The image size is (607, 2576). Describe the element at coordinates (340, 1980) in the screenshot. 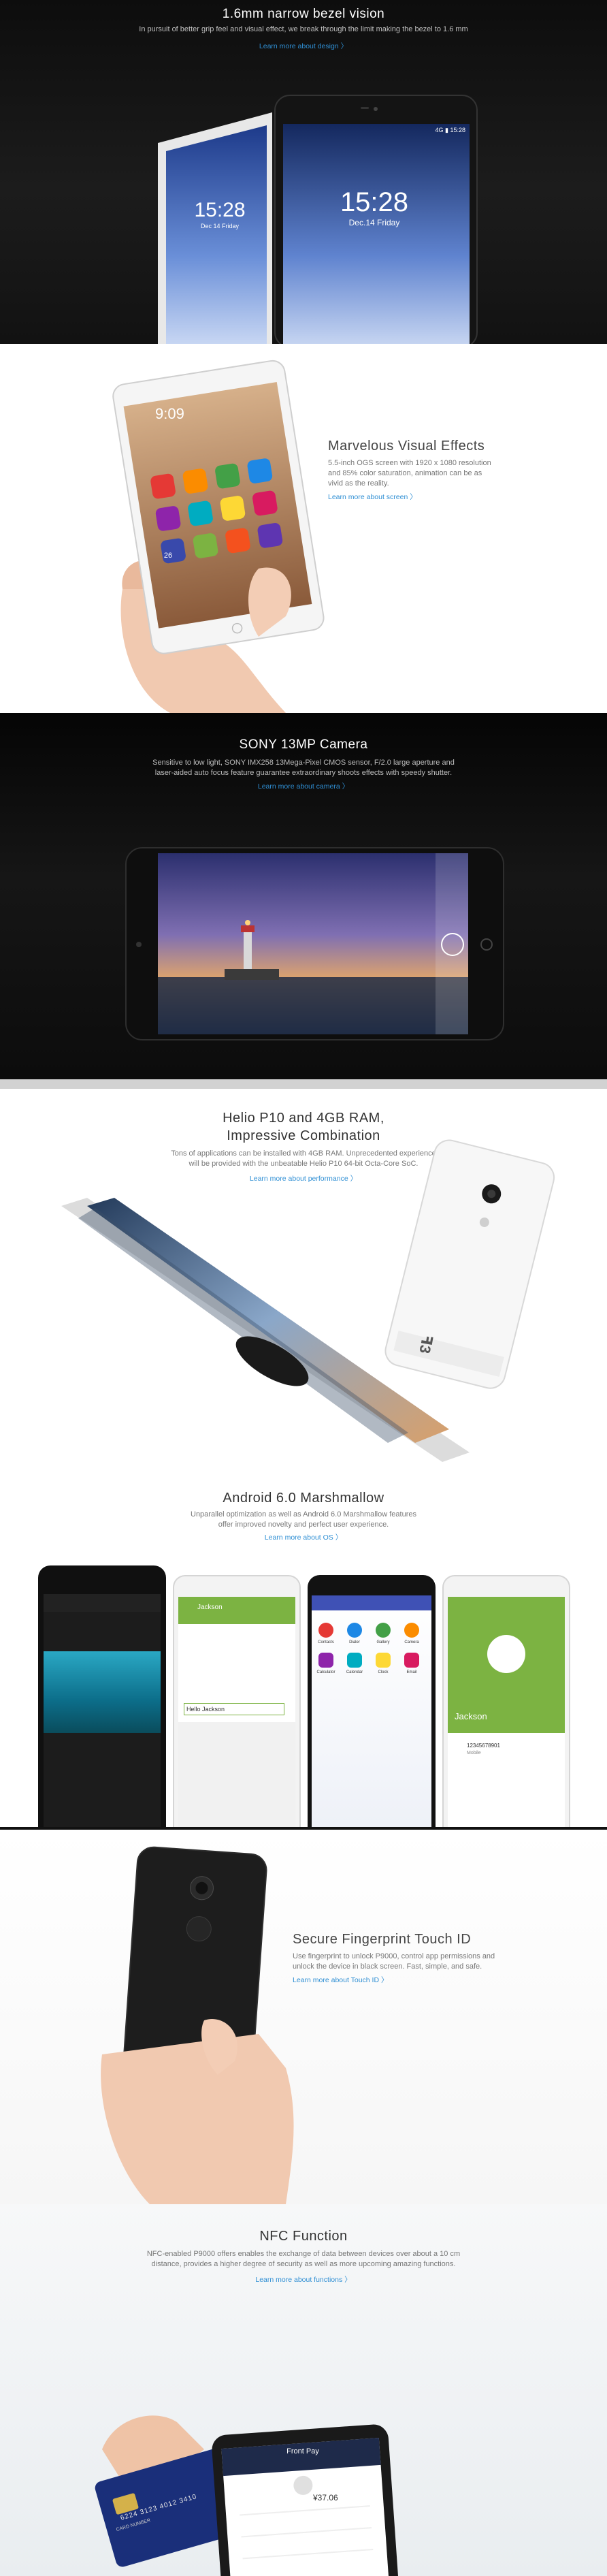

I see `fingerprint-learn-more-link: Learn more about Touch ID 〉` at that location.